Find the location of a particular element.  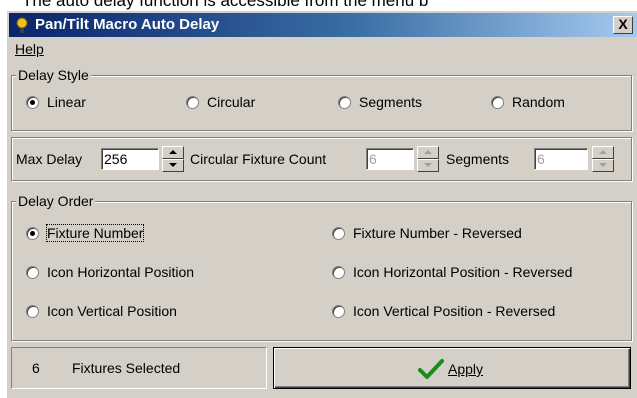

radio-fixture-number-reversed: Fixture Number - Reversed is located at coordinates (427, 233).